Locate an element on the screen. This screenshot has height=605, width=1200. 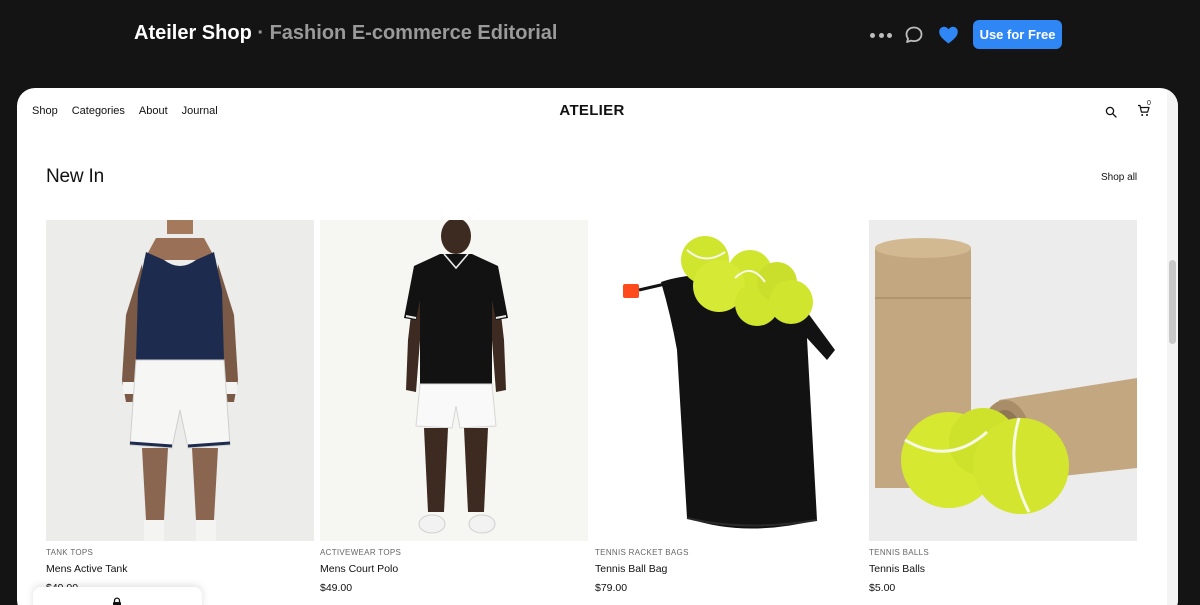
product-image-tennis-balls is located at coordinates (1003, 380).